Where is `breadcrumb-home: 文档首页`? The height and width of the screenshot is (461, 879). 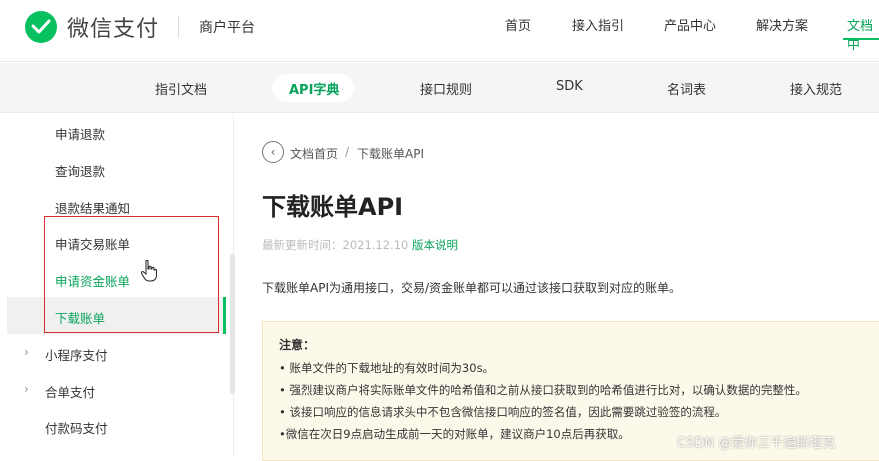 breadcrumb-home: 文档首页 is located at coordinates (314, 153).